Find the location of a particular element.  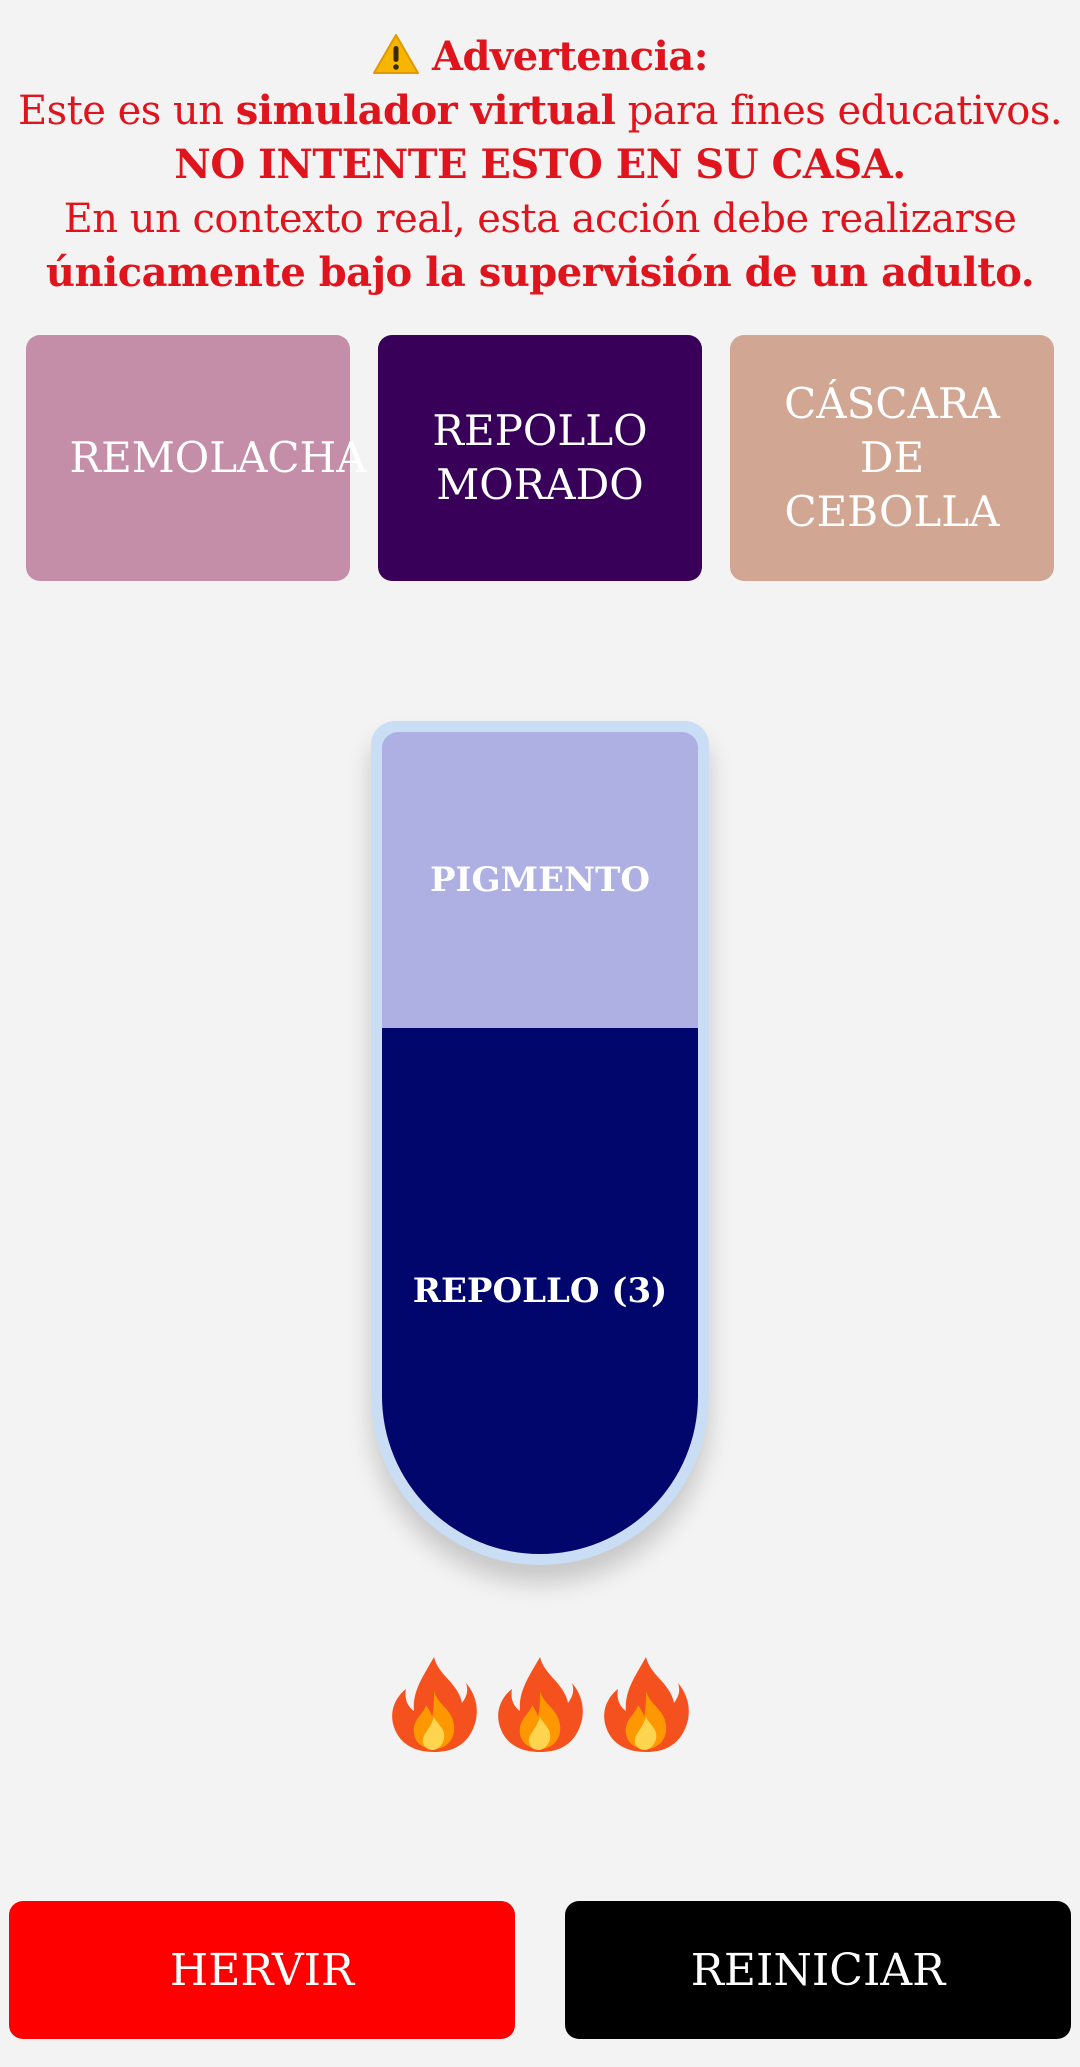

ingredient-label-line: CEBOLLA is located at coordinates (892, 511).